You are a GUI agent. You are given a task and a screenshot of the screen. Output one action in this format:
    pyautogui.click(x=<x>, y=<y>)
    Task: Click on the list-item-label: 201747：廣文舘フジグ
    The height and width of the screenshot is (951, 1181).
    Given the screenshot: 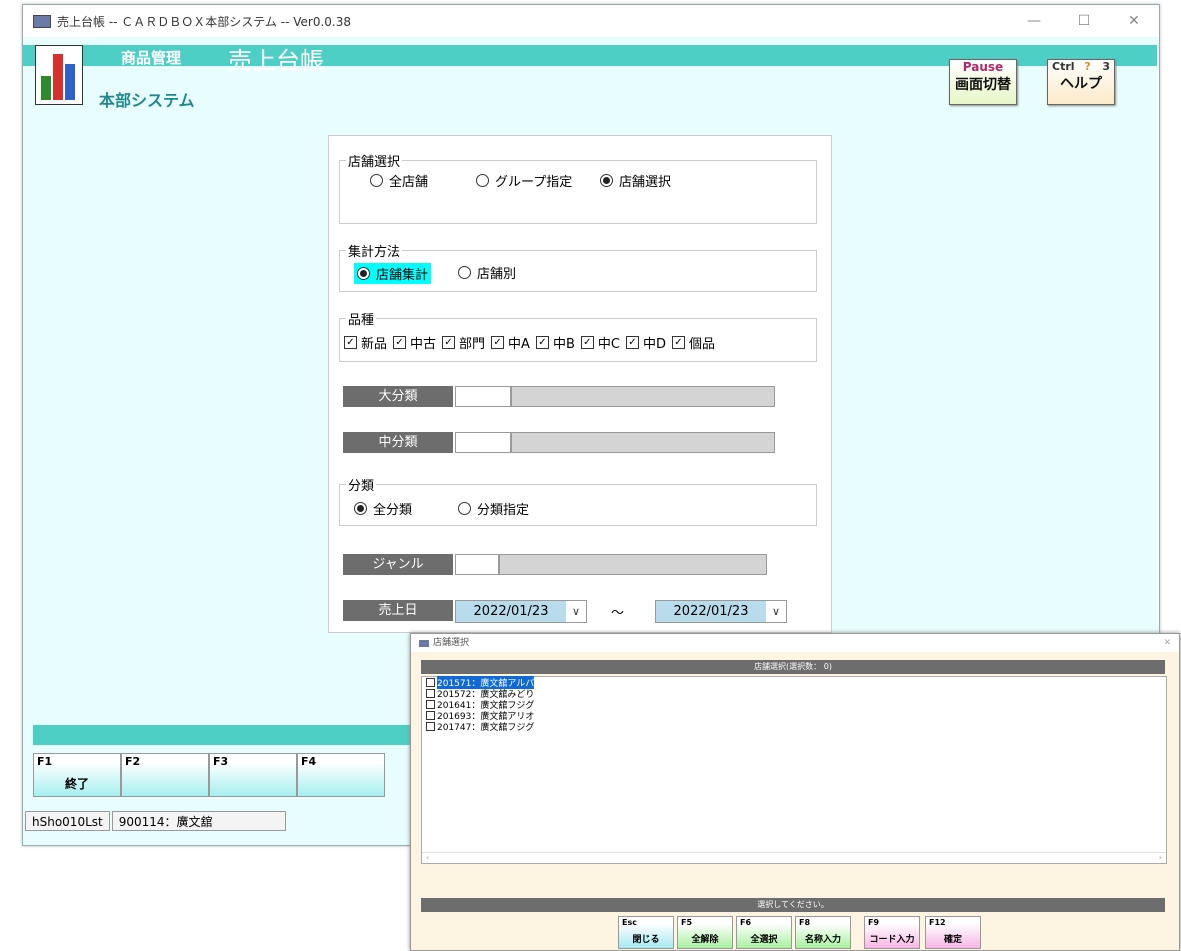 What is the action you would take?
    pyautogui.click(x=486, y=728)
    